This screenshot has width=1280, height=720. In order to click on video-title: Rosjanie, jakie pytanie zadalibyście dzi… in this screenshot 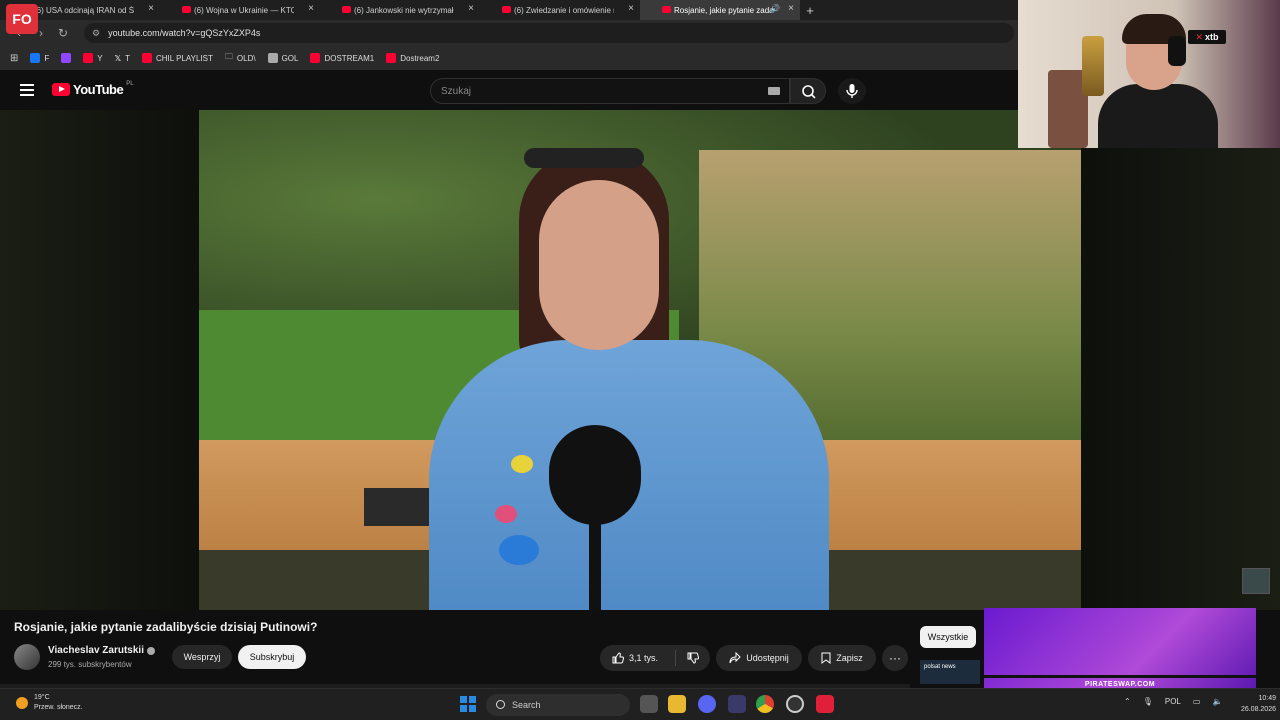, I will do `click(166, 627)`.